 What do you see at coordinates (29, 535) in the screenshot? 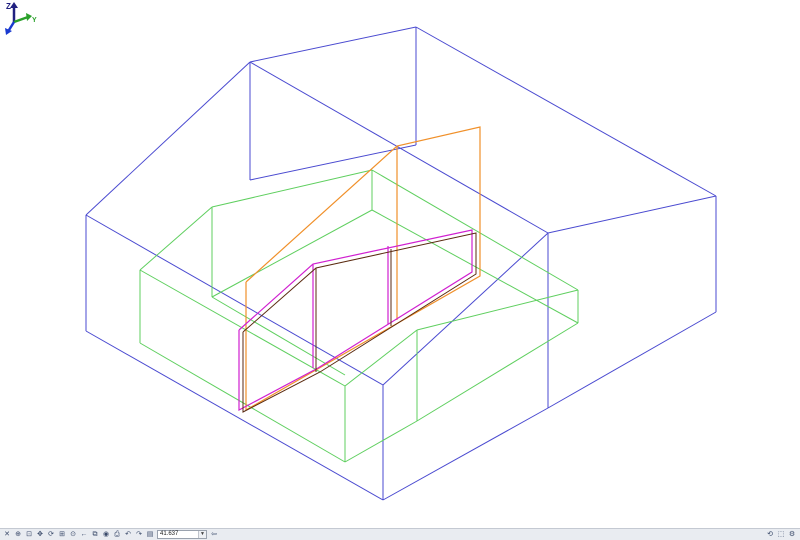
I see `zoom-area-icon: ⊡` at bounding box center [29, 535].